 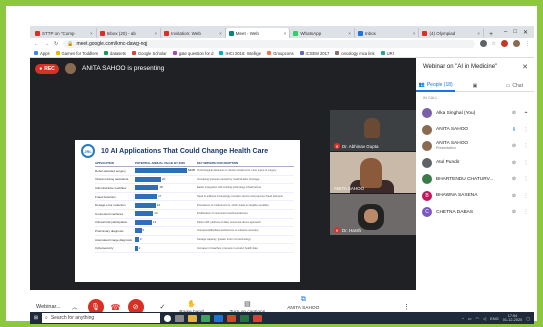 What do you see at coordinates (269, 43) in the screenshot?
I see `url-field: 🔒 meet.google.com/kmc-dawg-nqj` at bounding box center [269, 43].